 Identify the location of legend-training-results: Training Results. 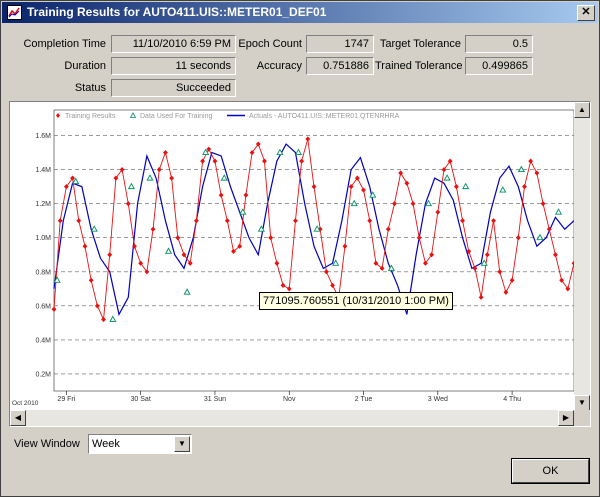
(90, 116).